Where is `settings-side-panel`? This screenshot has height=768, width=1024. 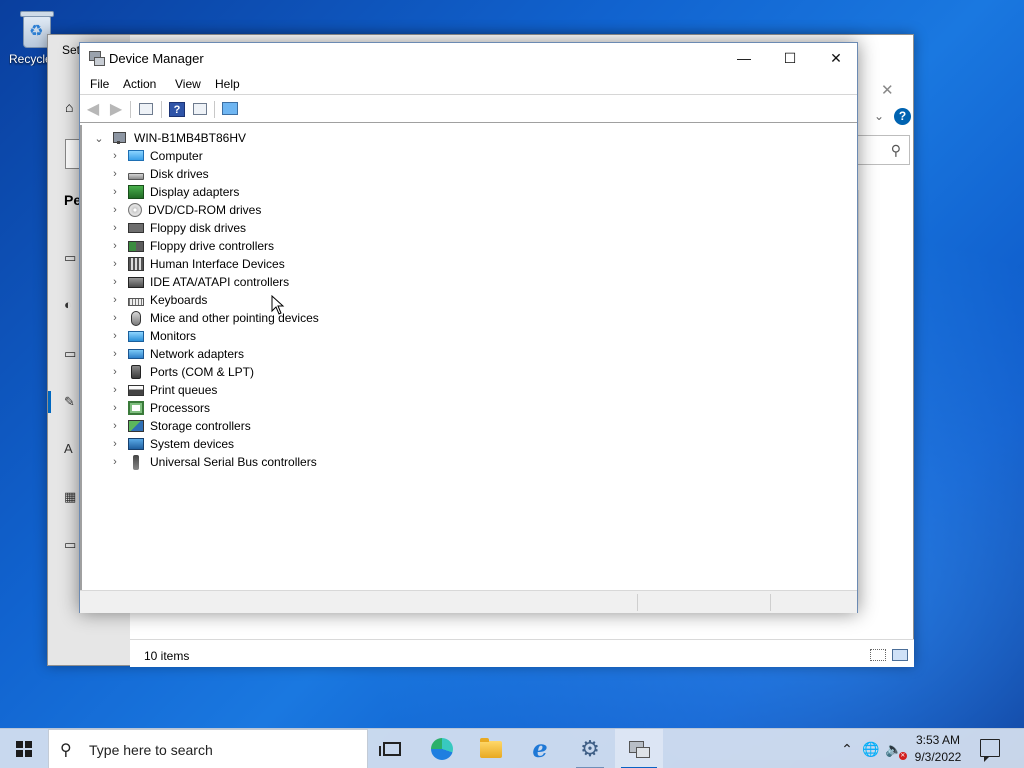
settings-side-panel is located at coordinates (886, 315).